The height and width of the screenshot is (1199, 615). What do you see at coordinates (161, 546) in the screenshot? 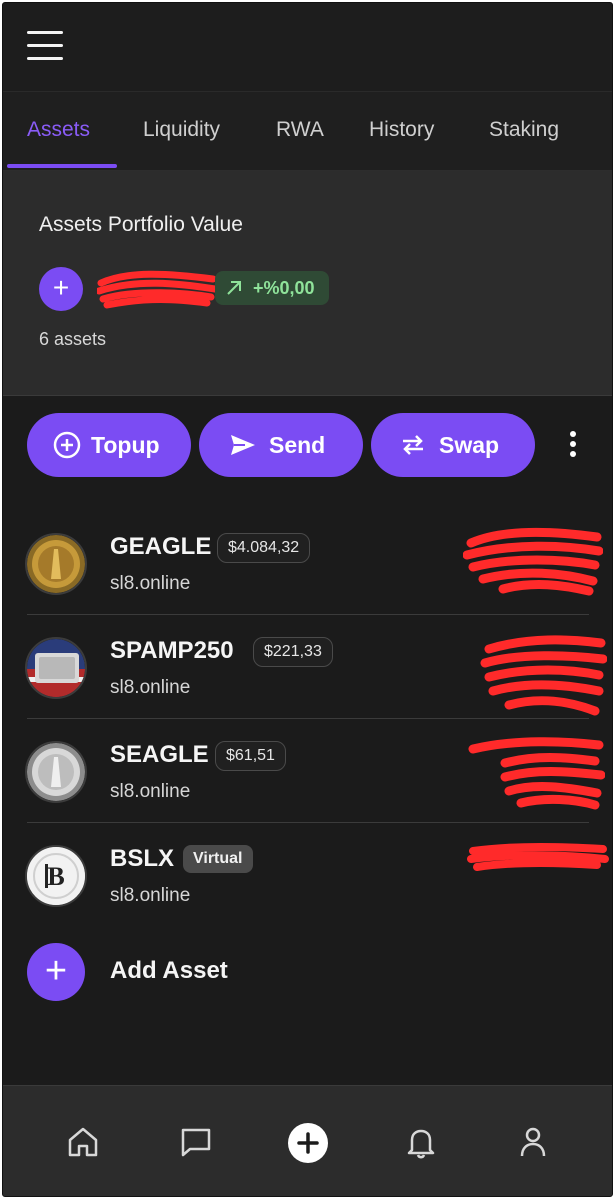
I see `asset-name: GEAGLE` at bounding box center [161, 546].